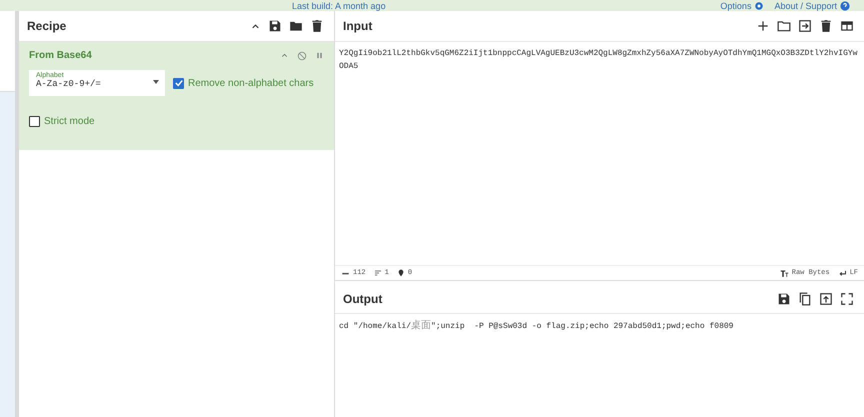 Image resolution: width=864 pixels, height=417 pixels. Describe the element at coordinates (805, 5) in the screenshot. I see `about-link: About / Support` at that location.